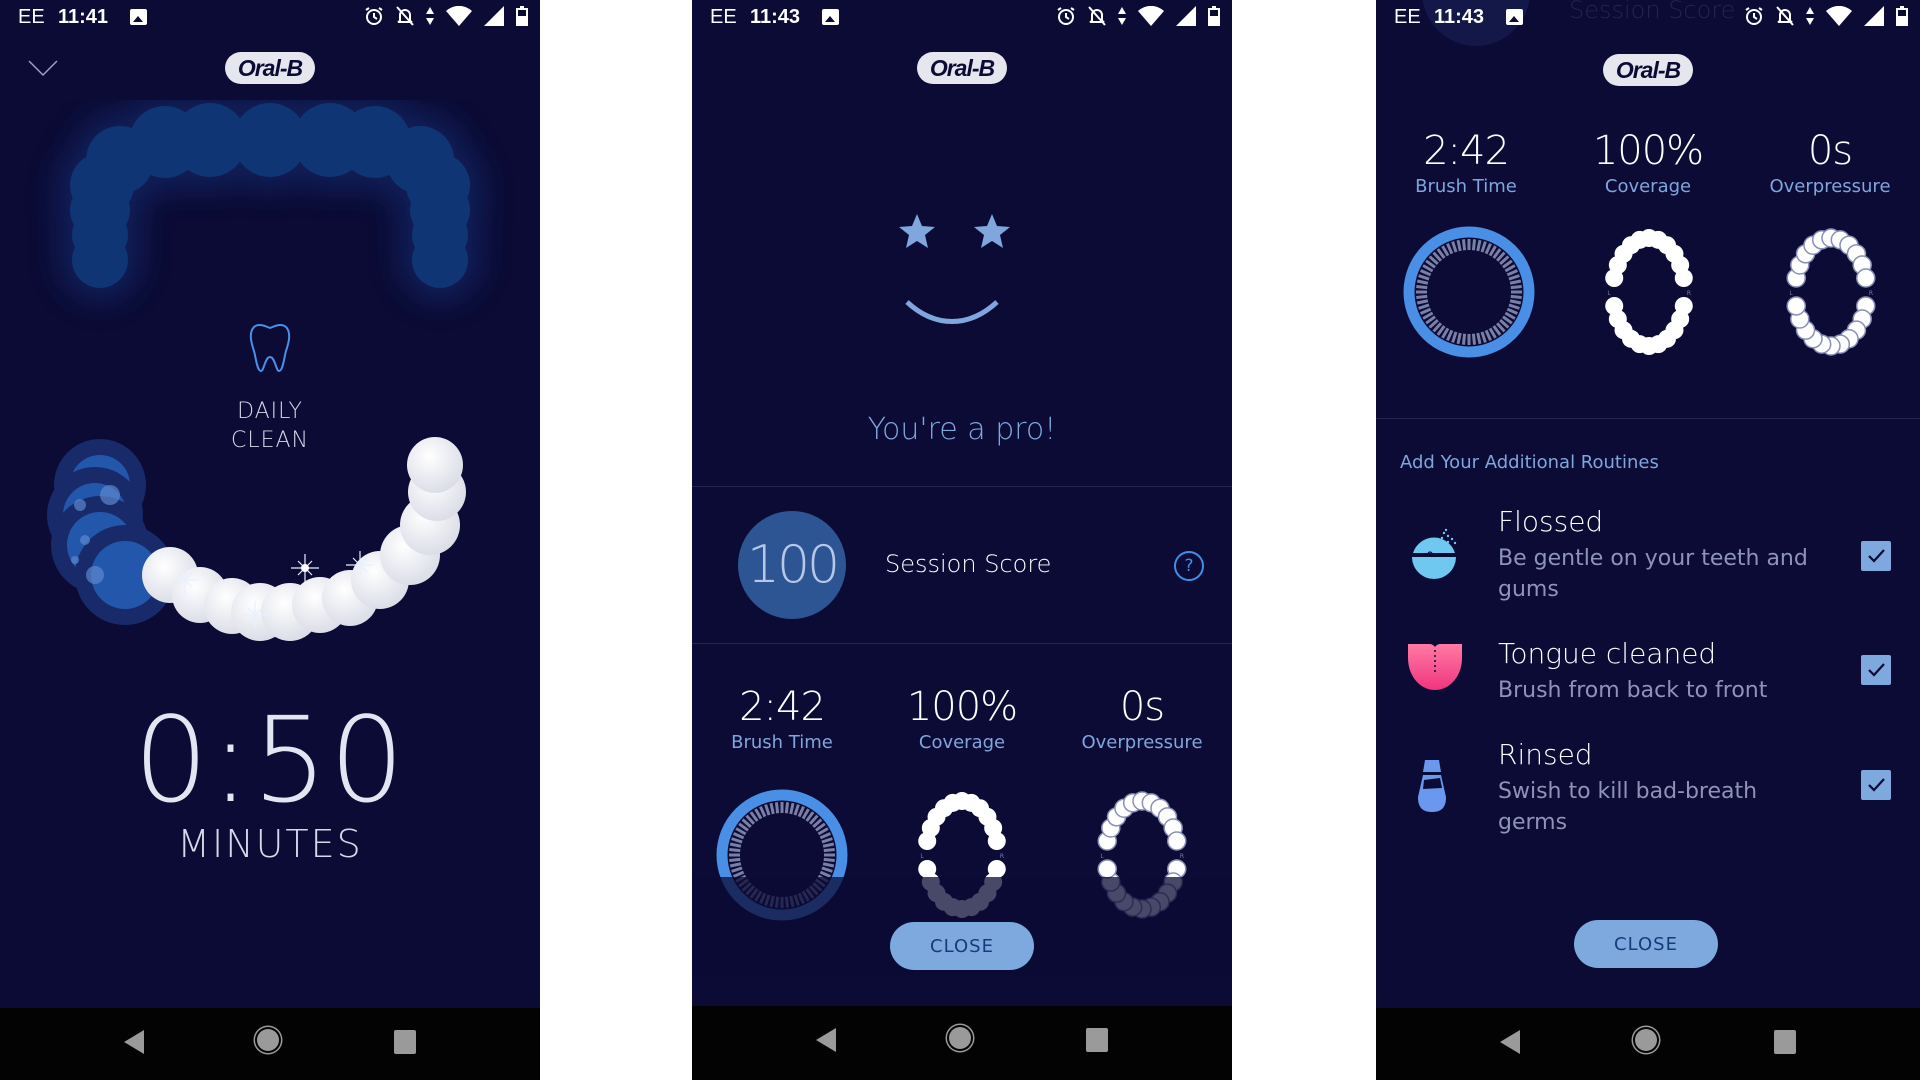 The width and height of the screenshot is (1920, 1080). What do you see at coordinates (1435, 667) in the screenshot?
I see `tongue-icon` at bounding box center [1435, 667].